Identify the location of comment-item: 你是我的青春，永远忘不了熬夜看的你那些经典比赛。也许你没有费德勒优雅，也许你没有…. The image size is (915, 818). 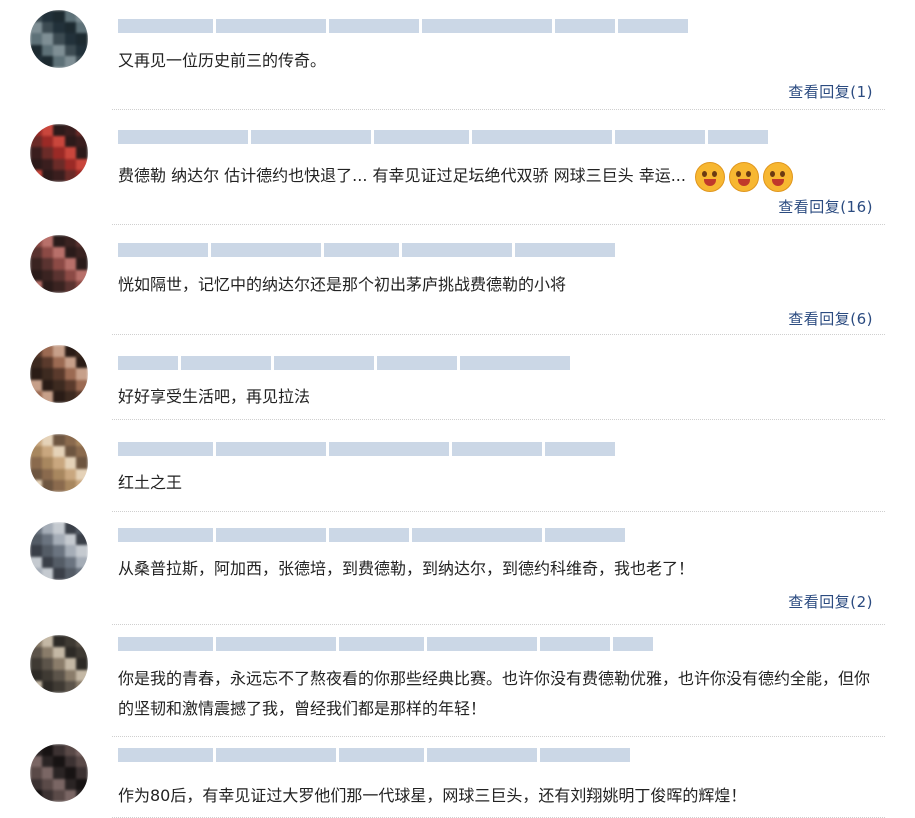
(457, 681).